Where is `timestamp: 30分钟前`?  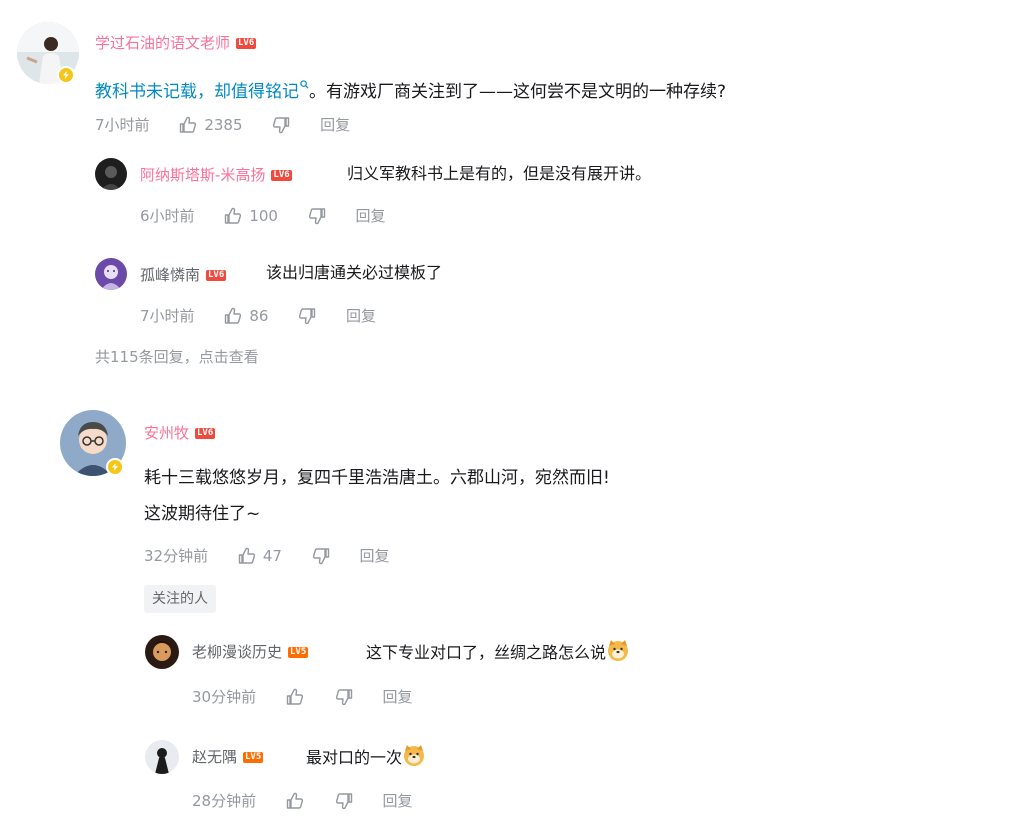 timestamp: 30分钟前 is located at coordinates (224, 696).